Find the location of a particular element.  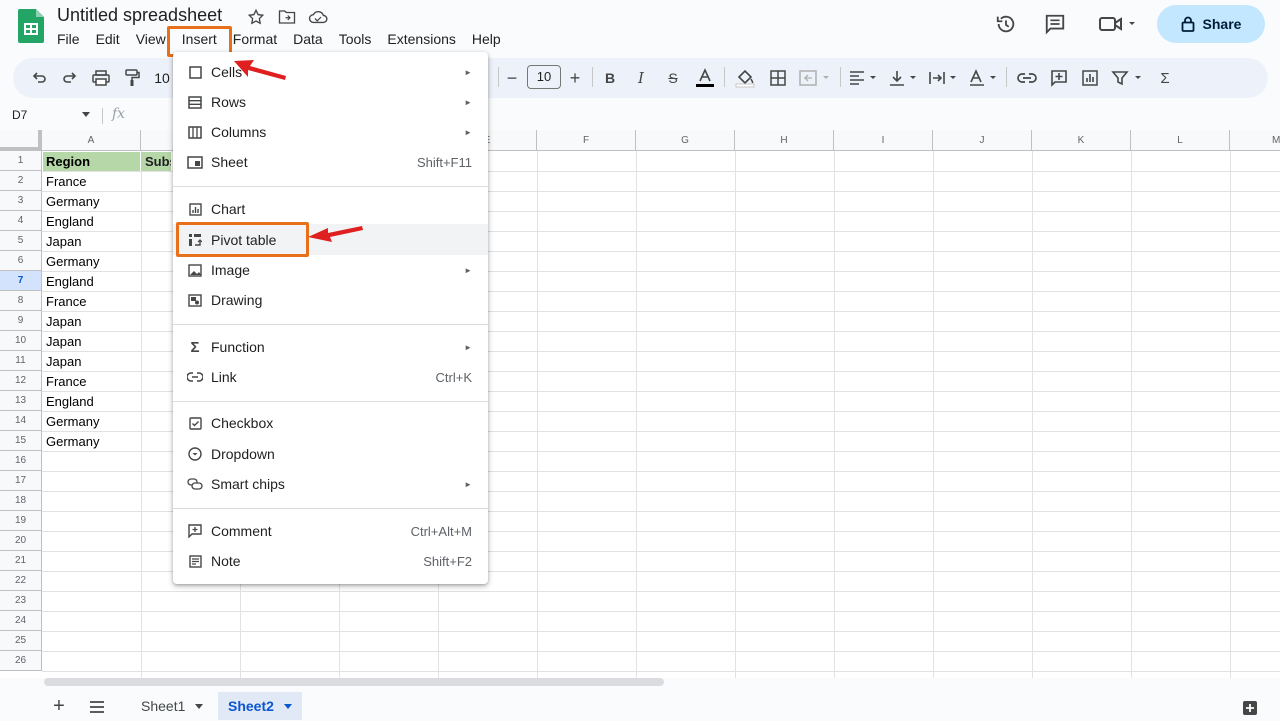

comments-icon is located at coordinates (1055, 24).